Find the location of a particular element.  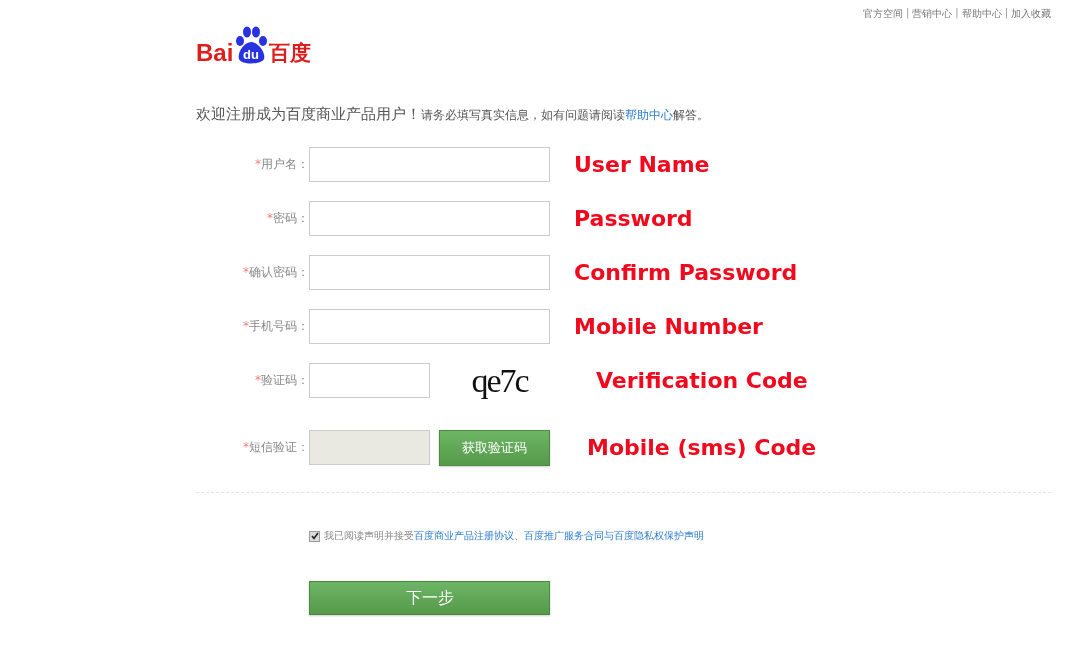

agreement-link: 百度隐私权保护声明 is located at coordinates (659, 535).